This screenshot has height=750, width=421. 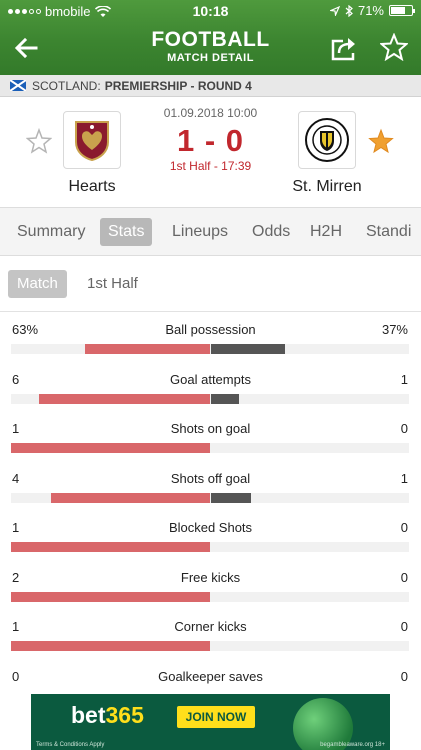 I want to click on stat-row: 1 Shots on goal 0, so click(x=210, y=436).